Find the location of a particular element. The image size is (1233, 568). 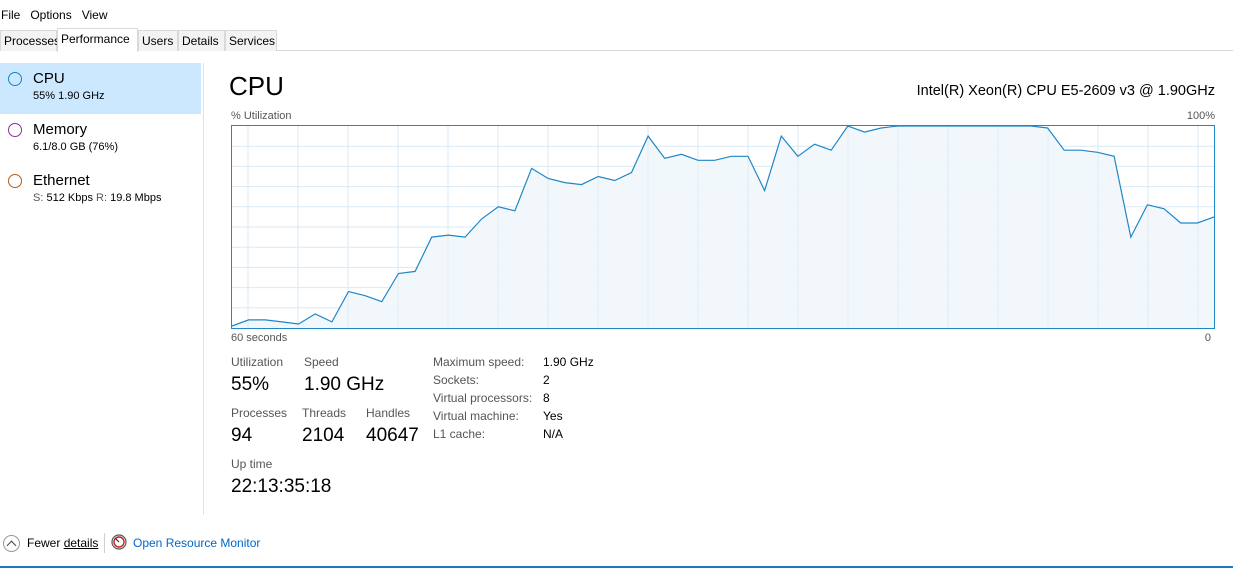

tab-services: Services is located at coordinates (251, 40).